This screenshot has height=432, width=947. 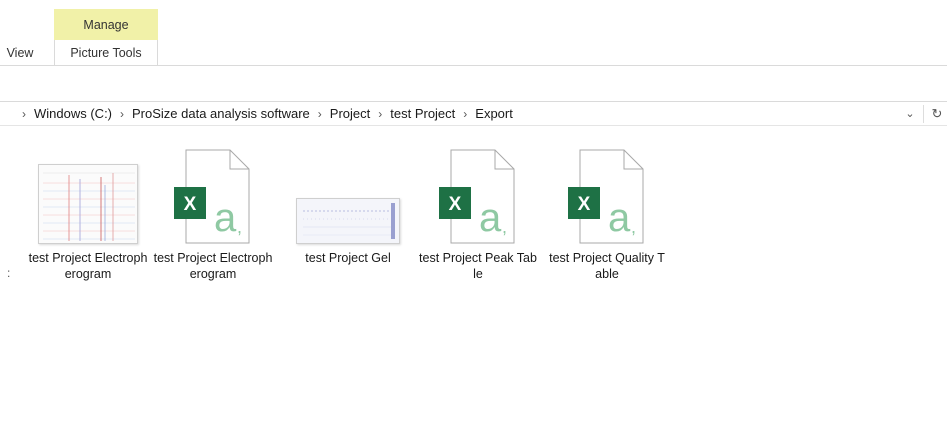 I want to click on file-item: X a , test Project Quality Table, so click(x=607, y=211).